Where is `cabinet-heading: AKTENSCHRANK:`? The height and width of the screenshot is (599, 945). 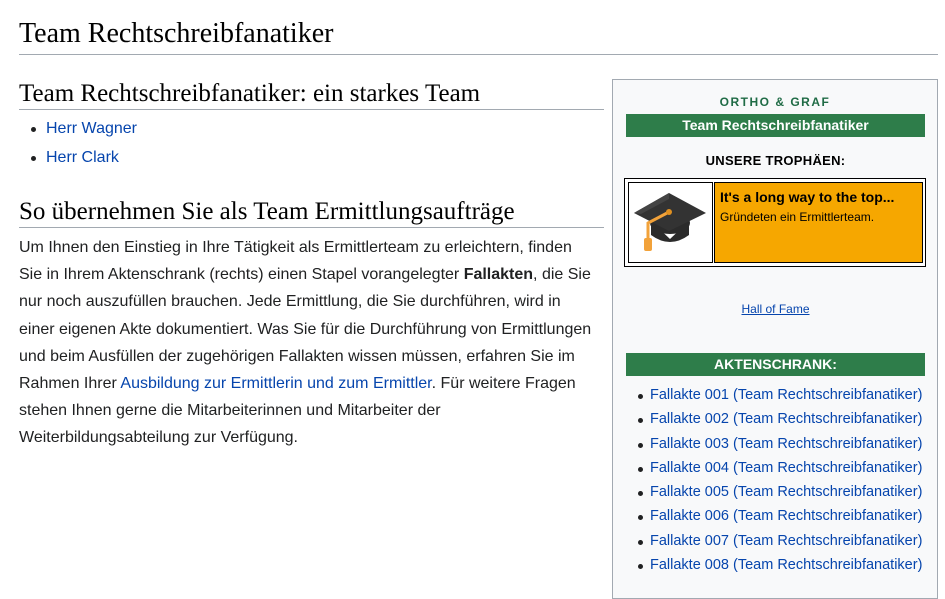
cabinet-heading: AKTENSCHRANK: is located at coordinates (775, 364).